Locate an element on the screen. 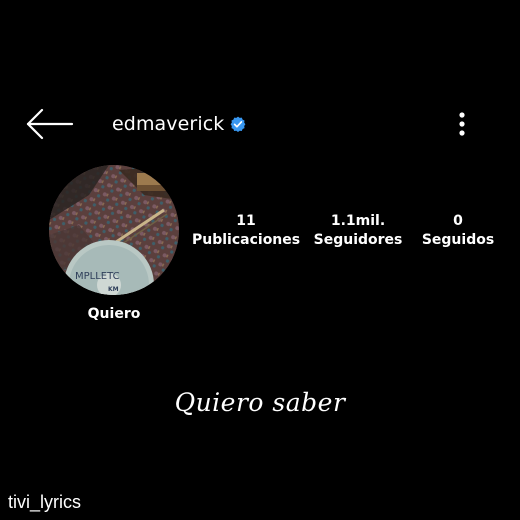 The image size is (520, 520). stat-posts: 11 Publicaciones is located at coordinates (246, 231).